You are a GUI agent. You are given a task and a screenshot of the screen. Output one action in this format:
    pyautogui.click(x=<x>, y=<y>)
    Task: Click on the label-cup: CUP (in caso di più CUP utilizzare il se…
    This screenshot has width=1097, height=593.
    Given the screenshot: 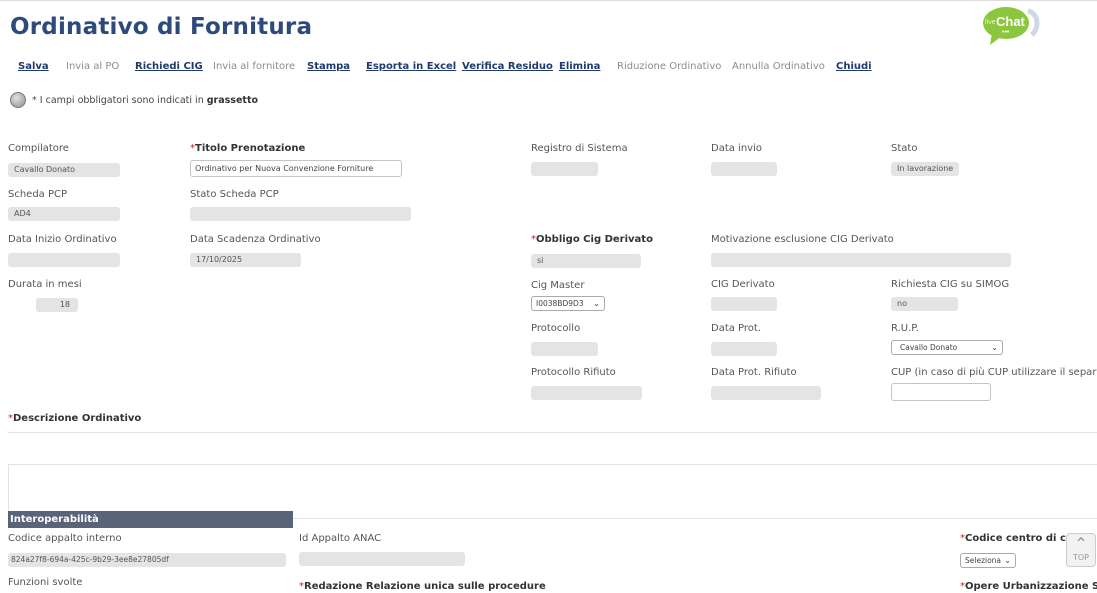 What is the action you would take?
    pyautogui.click(x=994, y=372)
    